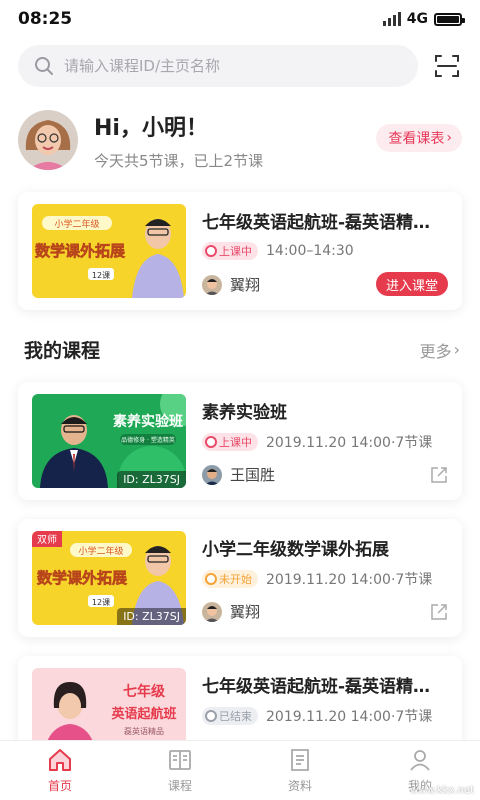 The image size is (480, 800). What do you see at coordinates (143, 714) in the screenshot?
I see `thumb-title-line2: 英语起航班` at bounding box center [143, 714].